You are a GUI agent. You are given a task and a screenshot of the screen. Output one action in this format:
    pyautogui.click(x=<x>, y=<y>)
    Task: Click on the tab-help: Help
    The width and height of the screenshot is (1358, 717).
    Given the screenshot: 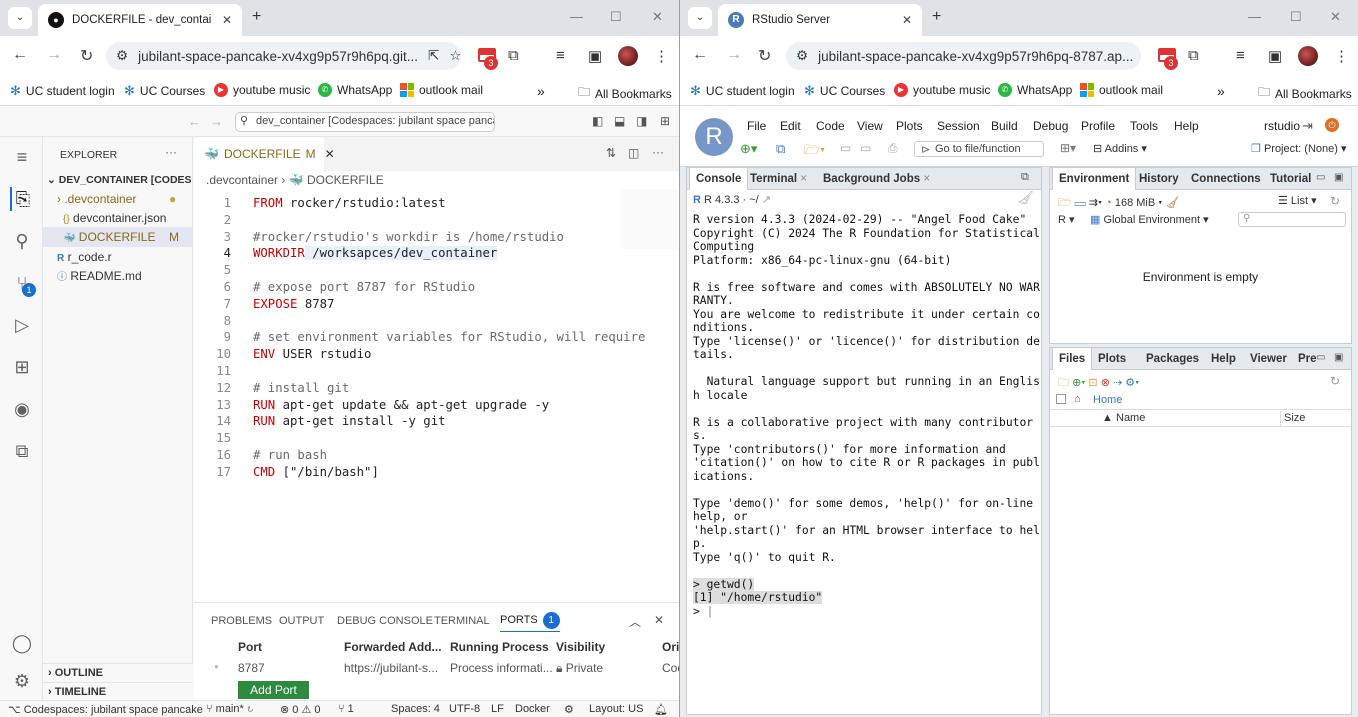 What is the action you would take?
    pyautogui.click(x=1223, y=359)
    